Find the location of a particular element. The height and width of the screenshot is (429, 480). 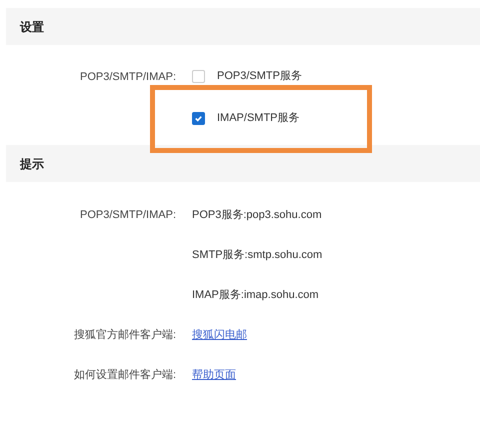

check-icon is located at coordinates (198, 118).